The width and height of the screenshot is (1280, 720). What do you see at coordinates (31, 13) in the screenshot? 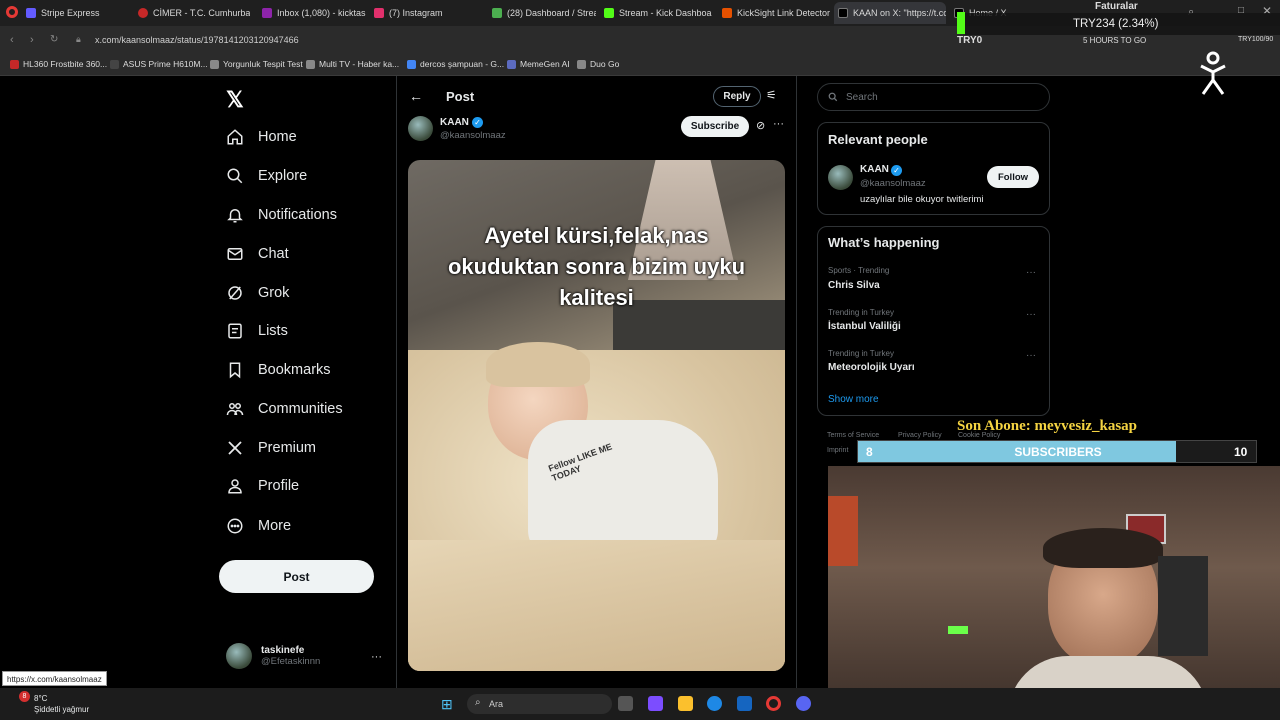
I see `stripe-icon` at bounding box center [31, 13].